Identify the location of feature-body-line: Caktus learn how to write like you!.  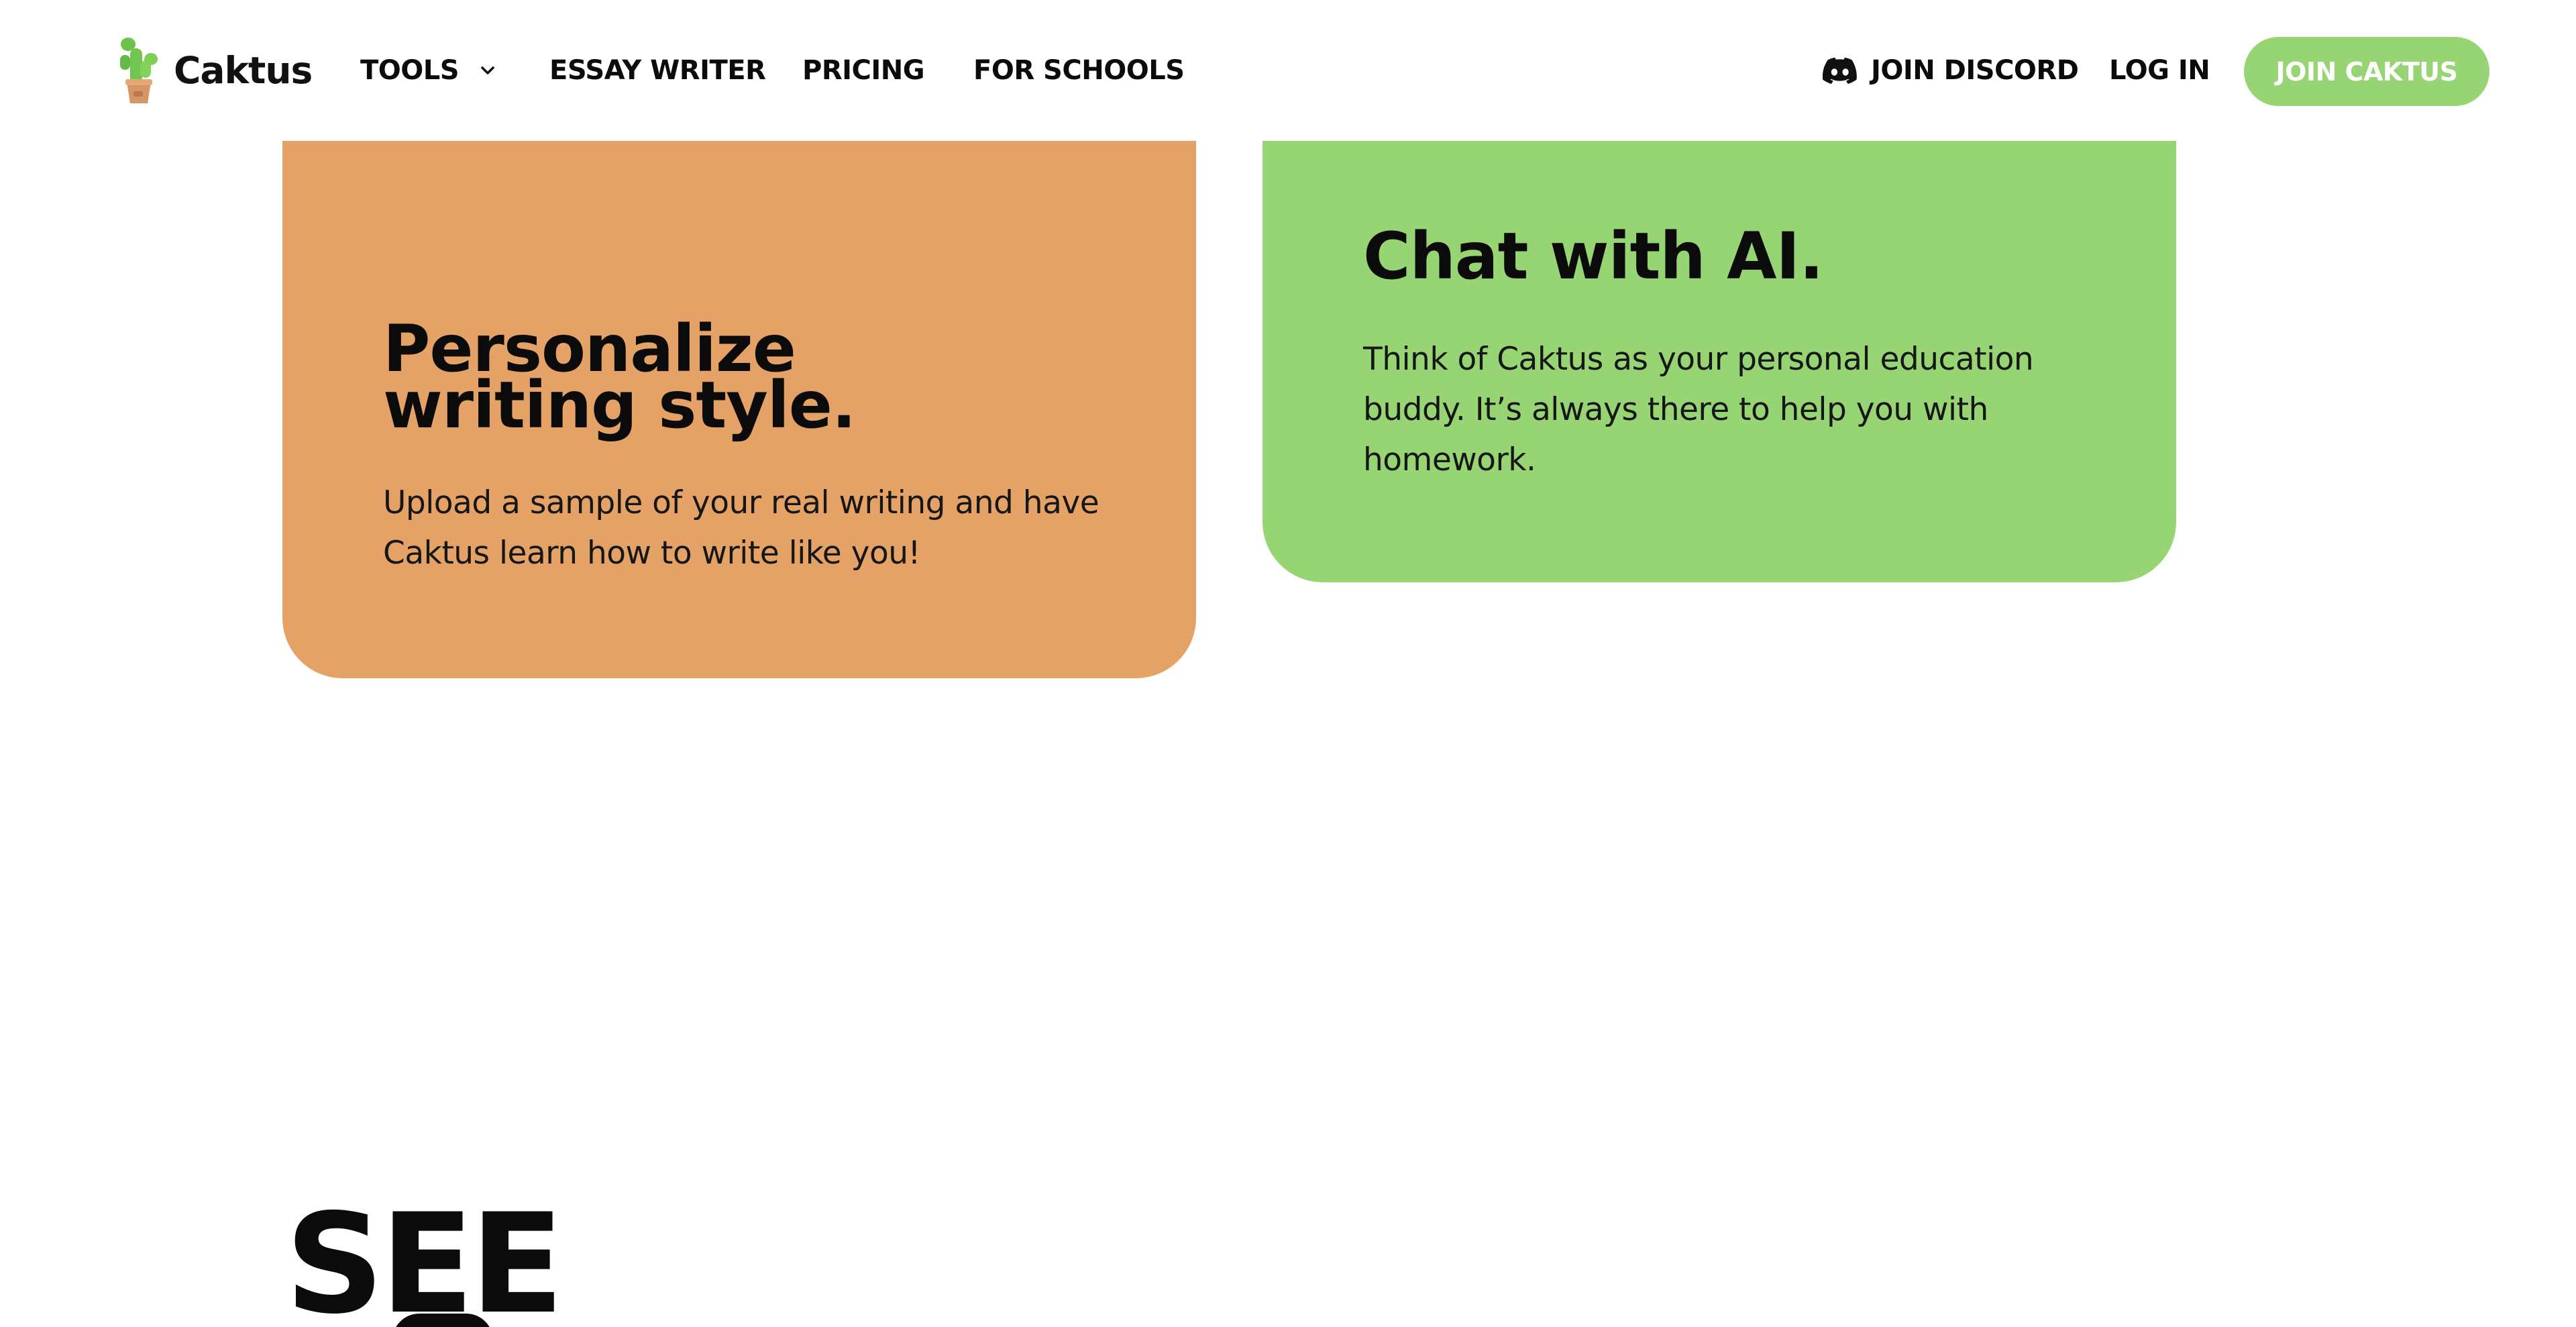
(651, 553).